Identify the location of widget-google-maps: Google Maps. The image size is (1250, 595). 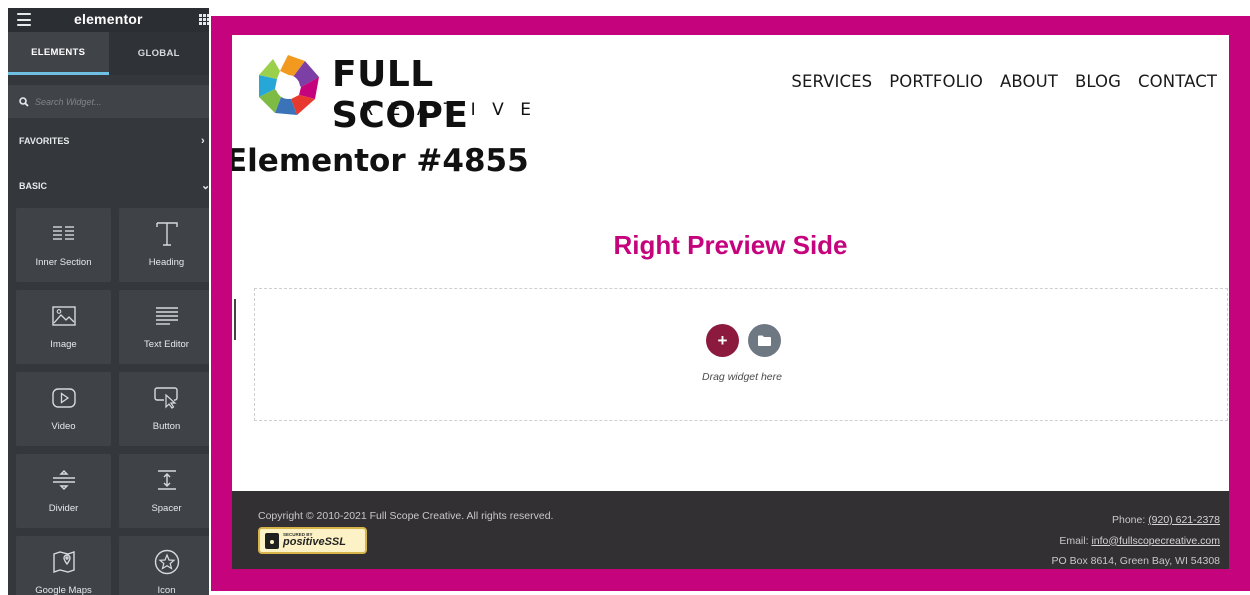
(63, 565).